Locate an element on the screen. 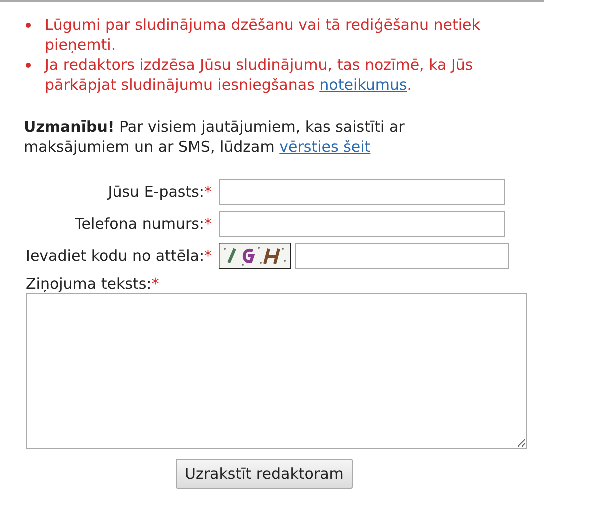  field-label: Ievadiet kodu no attēla: is located at coordinates (115, 256).